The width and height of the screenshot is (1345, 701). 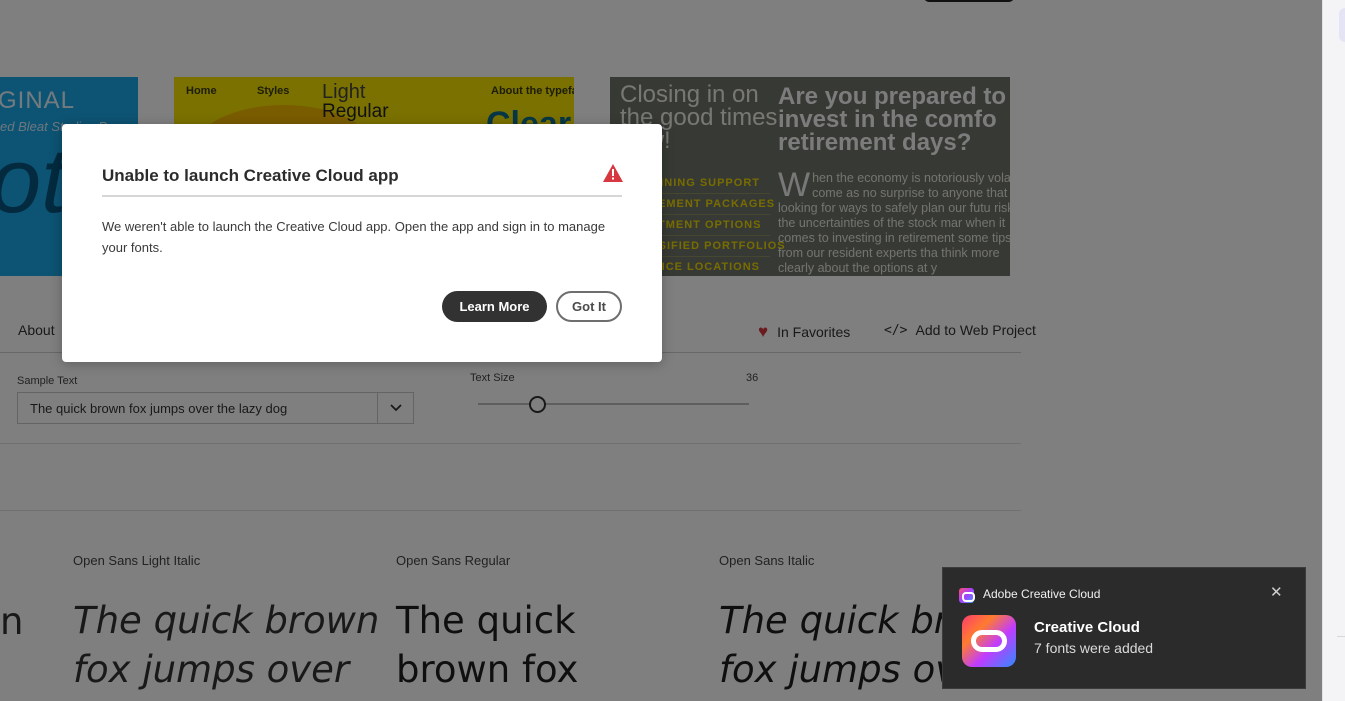 I want to click on side-panel-chip, so click(x=1342, y=25).